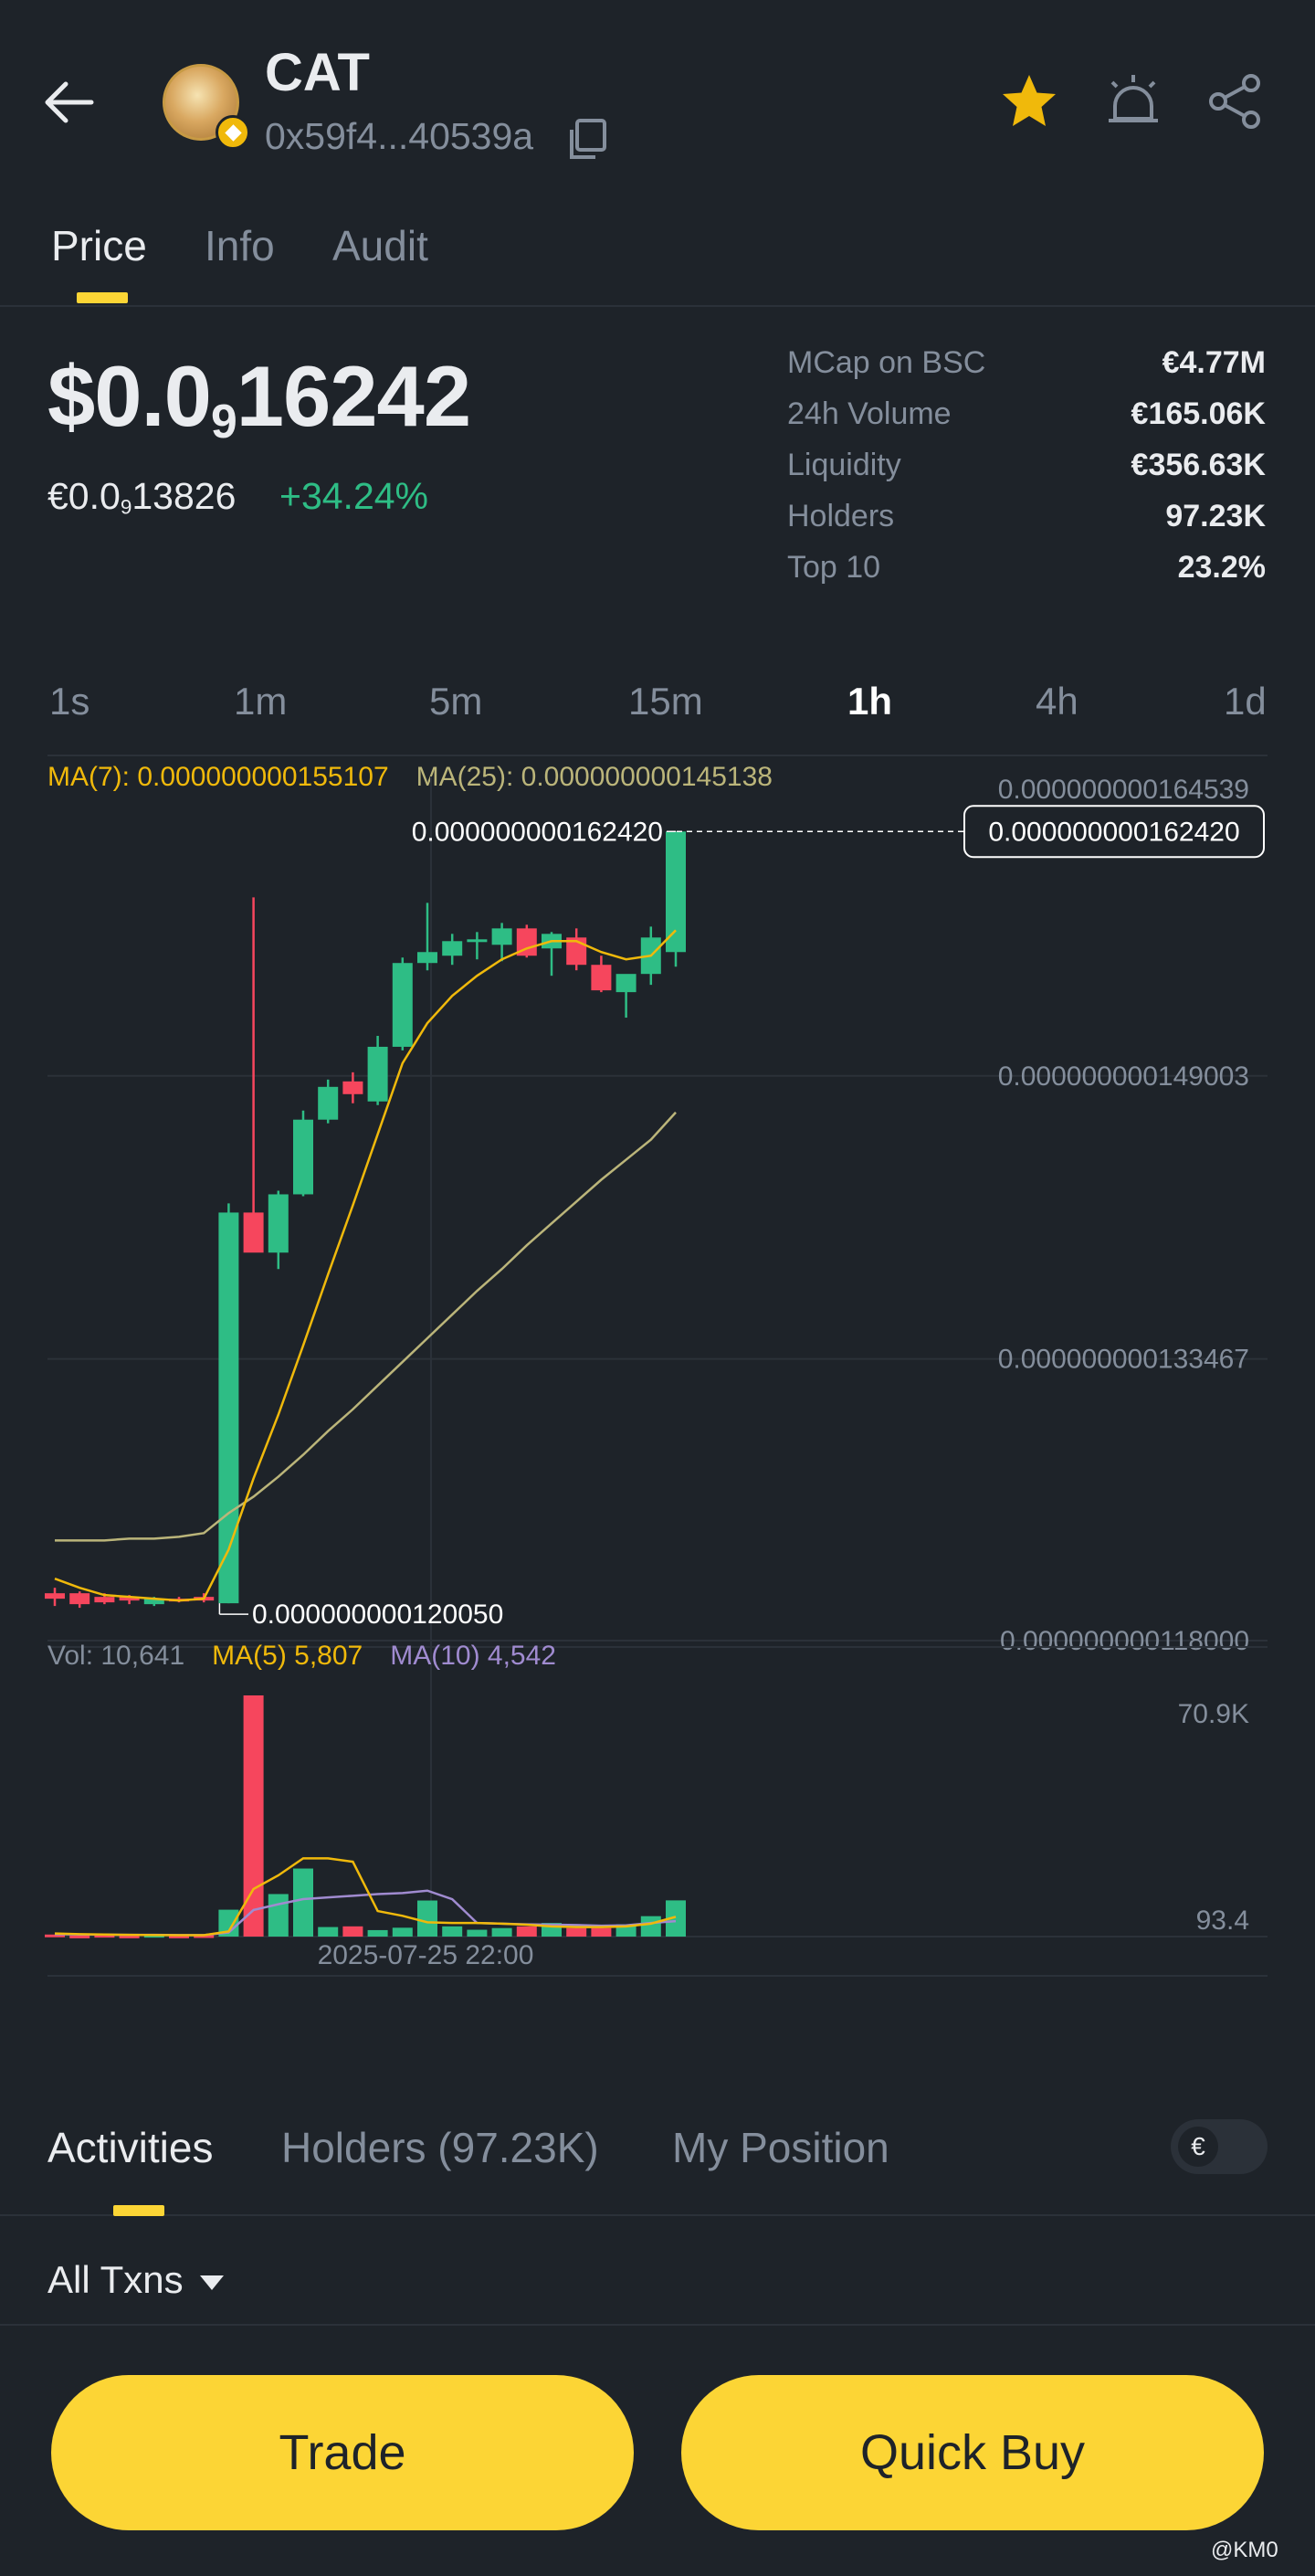  Describe the element at coordinates (260, 701) in the screenshot. I see `timeframe-1m: 1m` at that location.